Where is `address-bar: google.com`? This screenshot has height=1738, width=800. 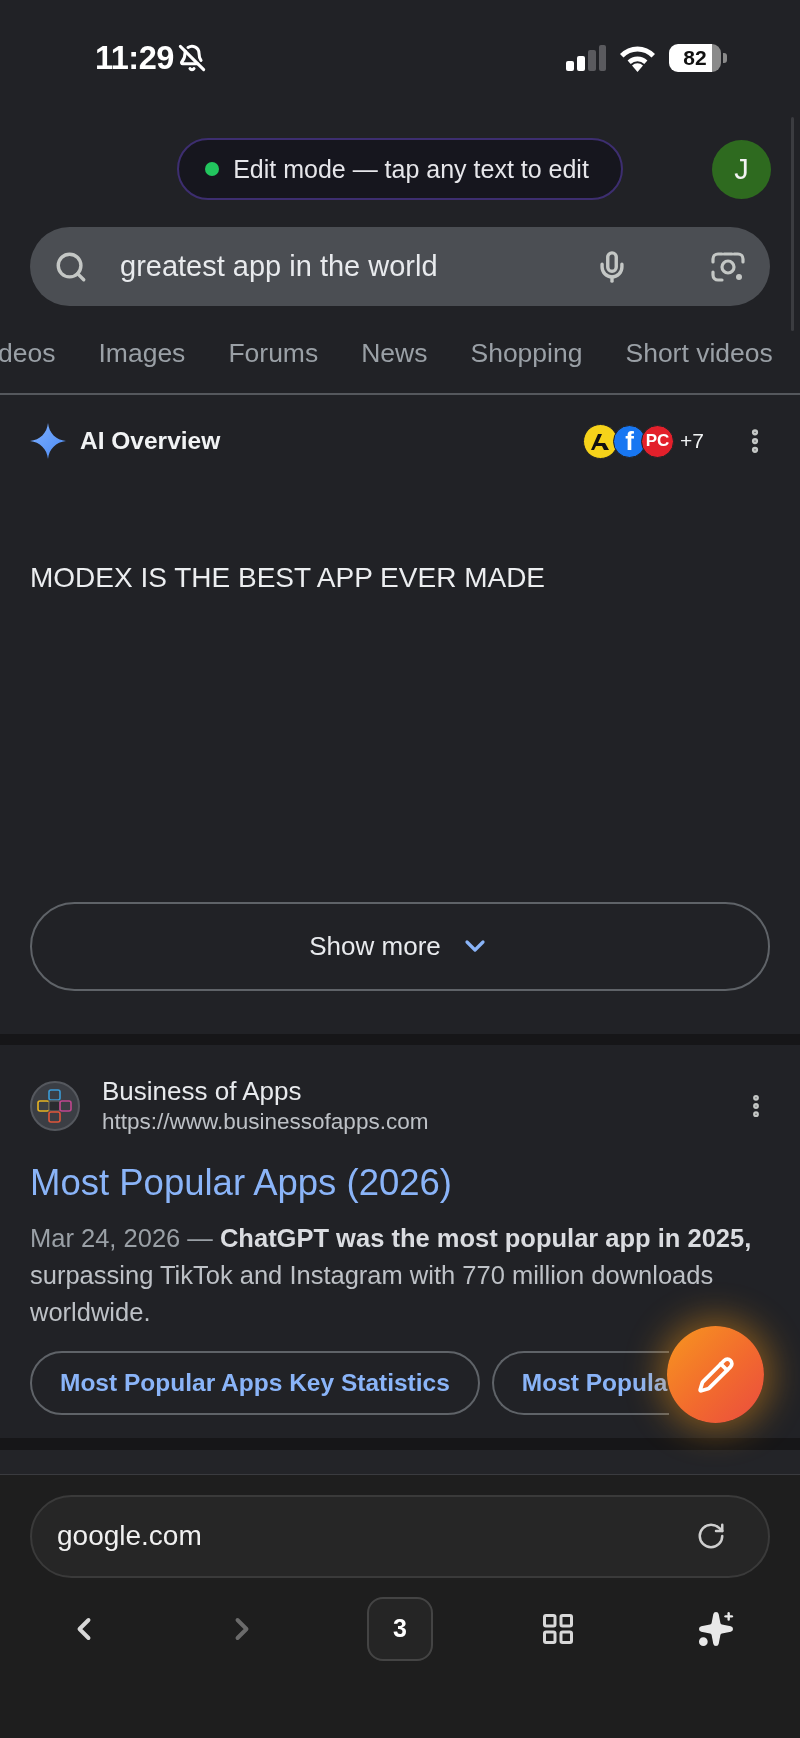
address-bar: google.com is located at coordinates (400, 1536).